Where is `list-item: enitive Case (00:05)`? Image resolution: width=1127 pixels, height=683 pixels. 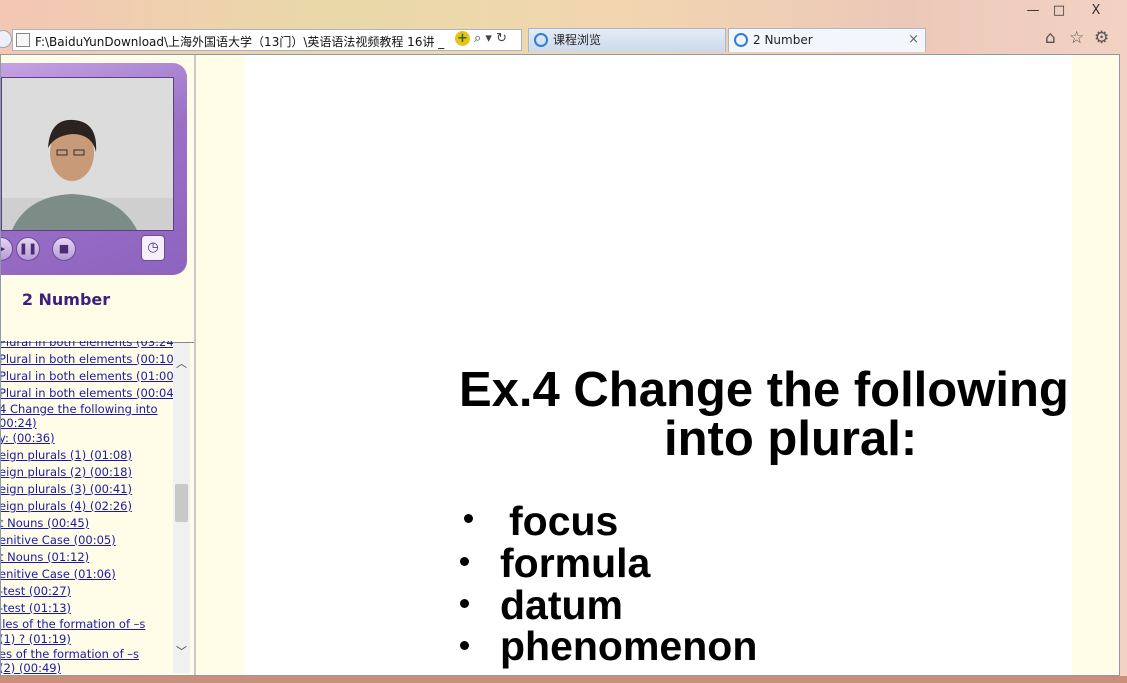
list-item: enitive Case (00:05) is located at coordinates (87, 540).